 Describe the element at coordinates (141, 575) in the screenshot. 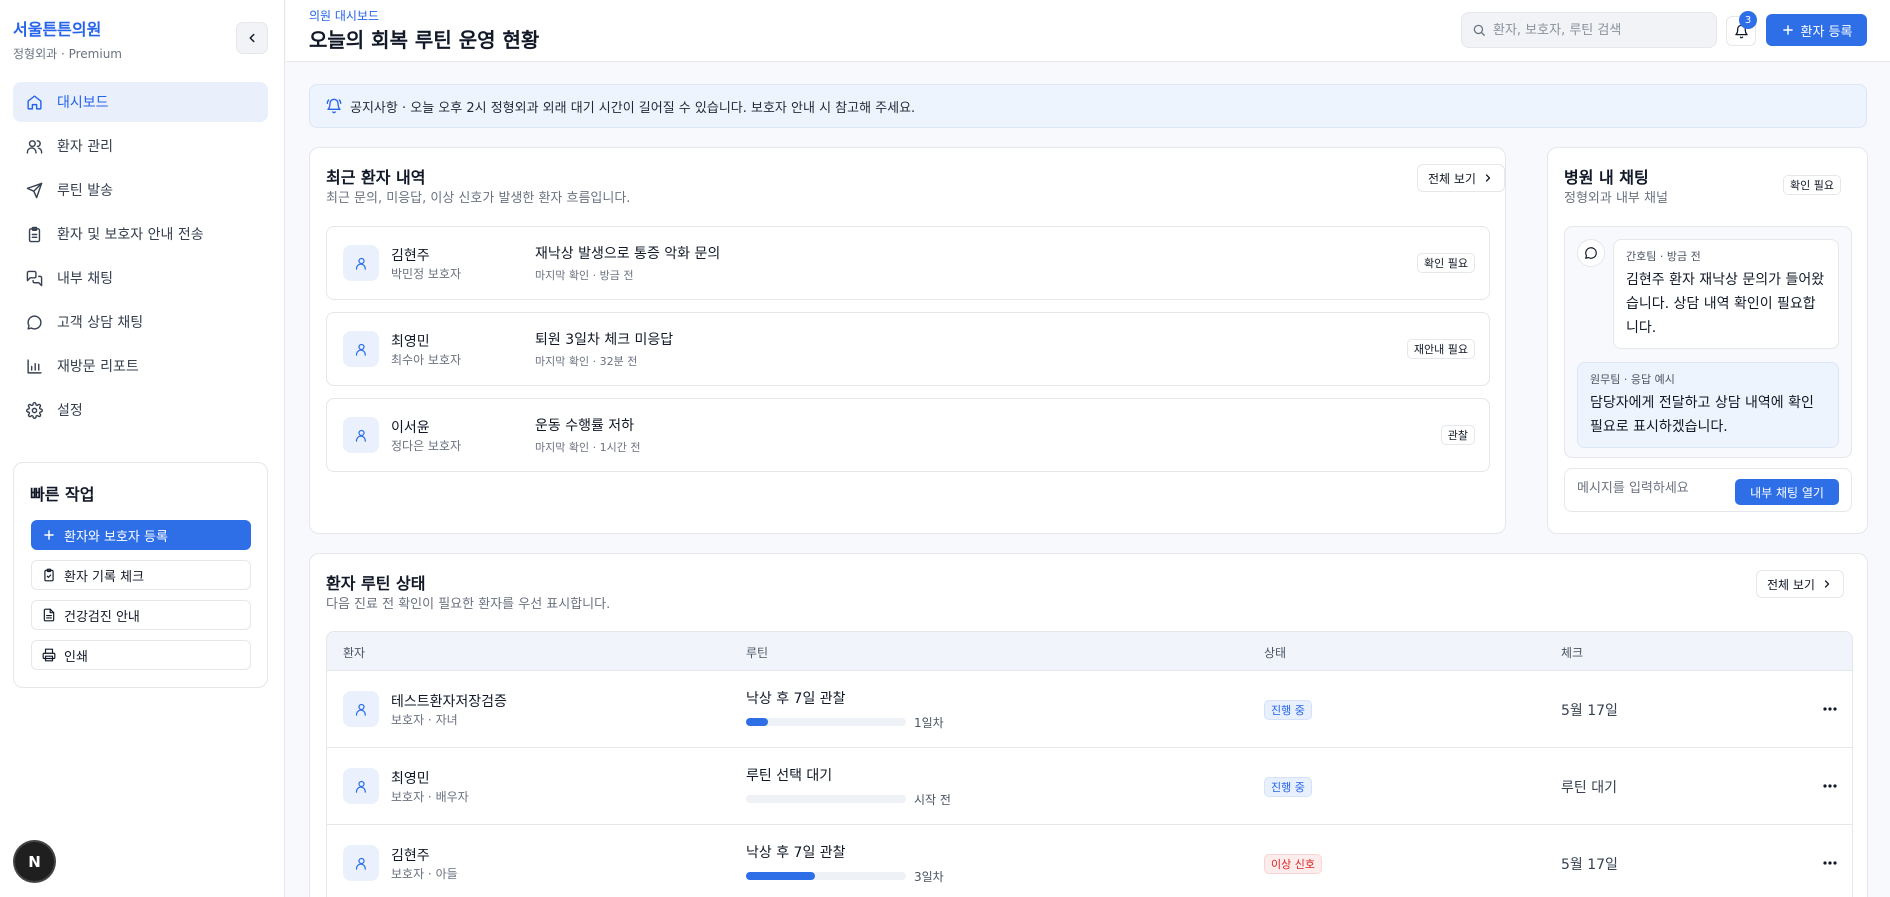

I see `patient-record-check-button: 환자 기록 체크` at that location.